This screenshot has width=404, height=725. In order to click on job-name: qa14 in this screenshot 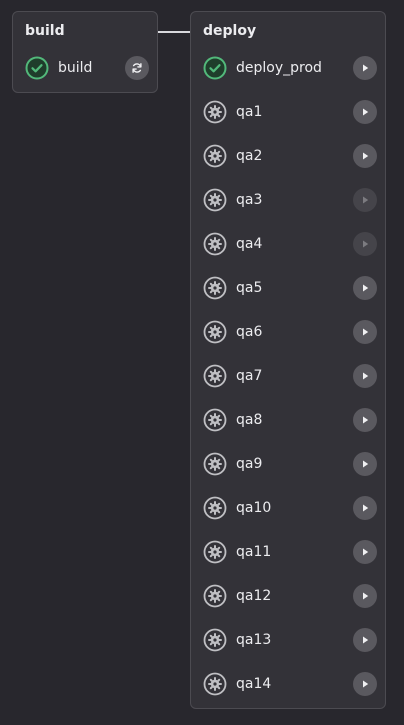, I will do `click(254, 684)`.